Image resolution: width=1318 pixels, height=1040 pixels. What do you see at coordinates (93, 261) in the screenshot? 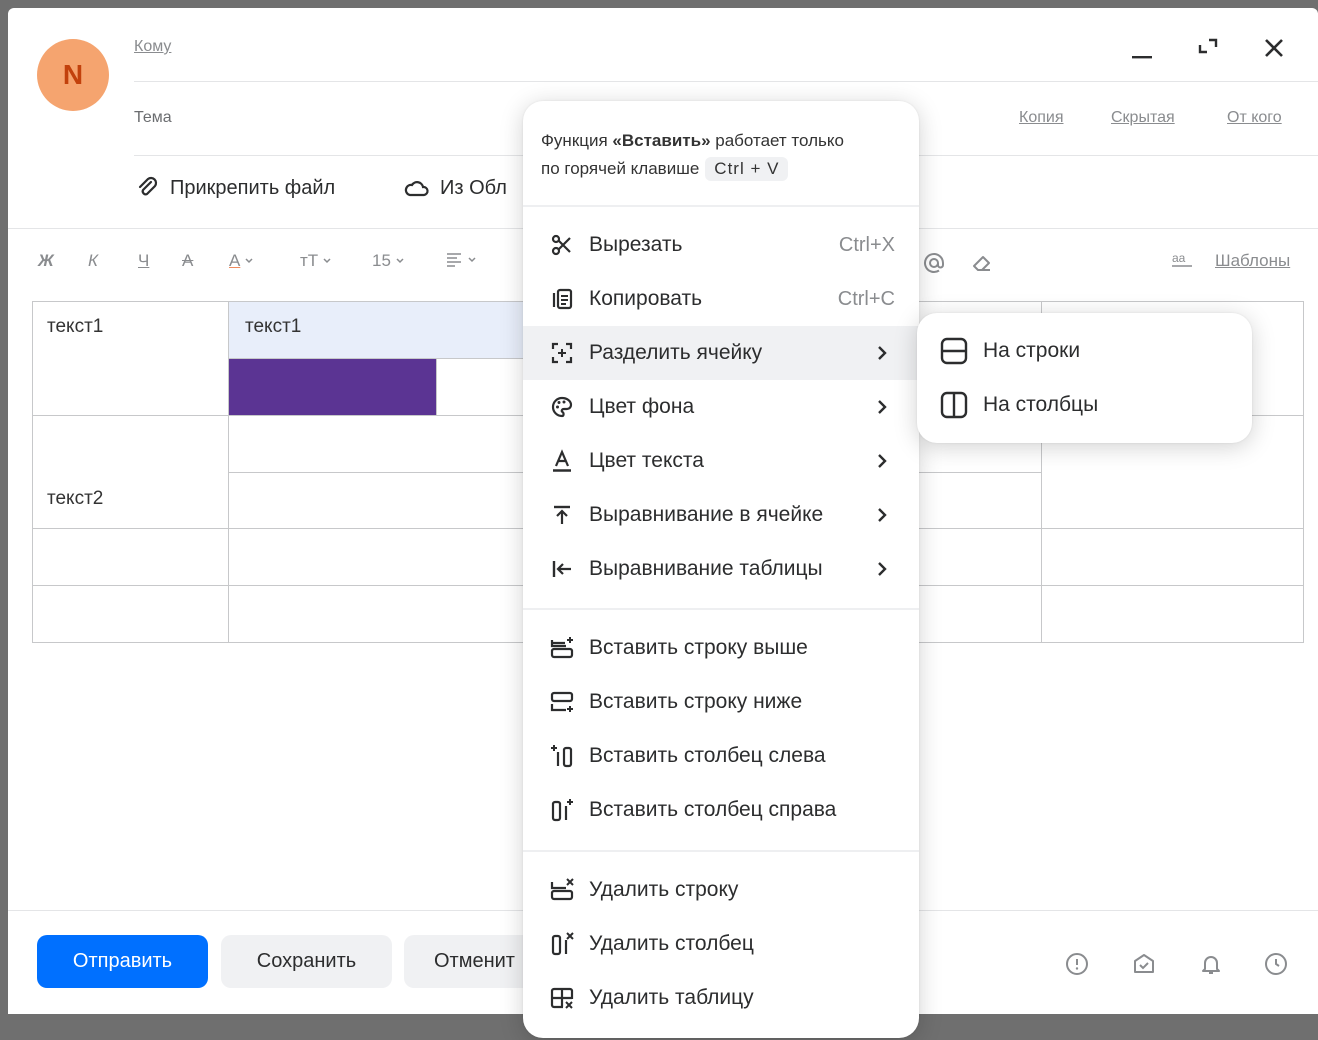
I see `italic-button: К` at bounding box center [93, 261].